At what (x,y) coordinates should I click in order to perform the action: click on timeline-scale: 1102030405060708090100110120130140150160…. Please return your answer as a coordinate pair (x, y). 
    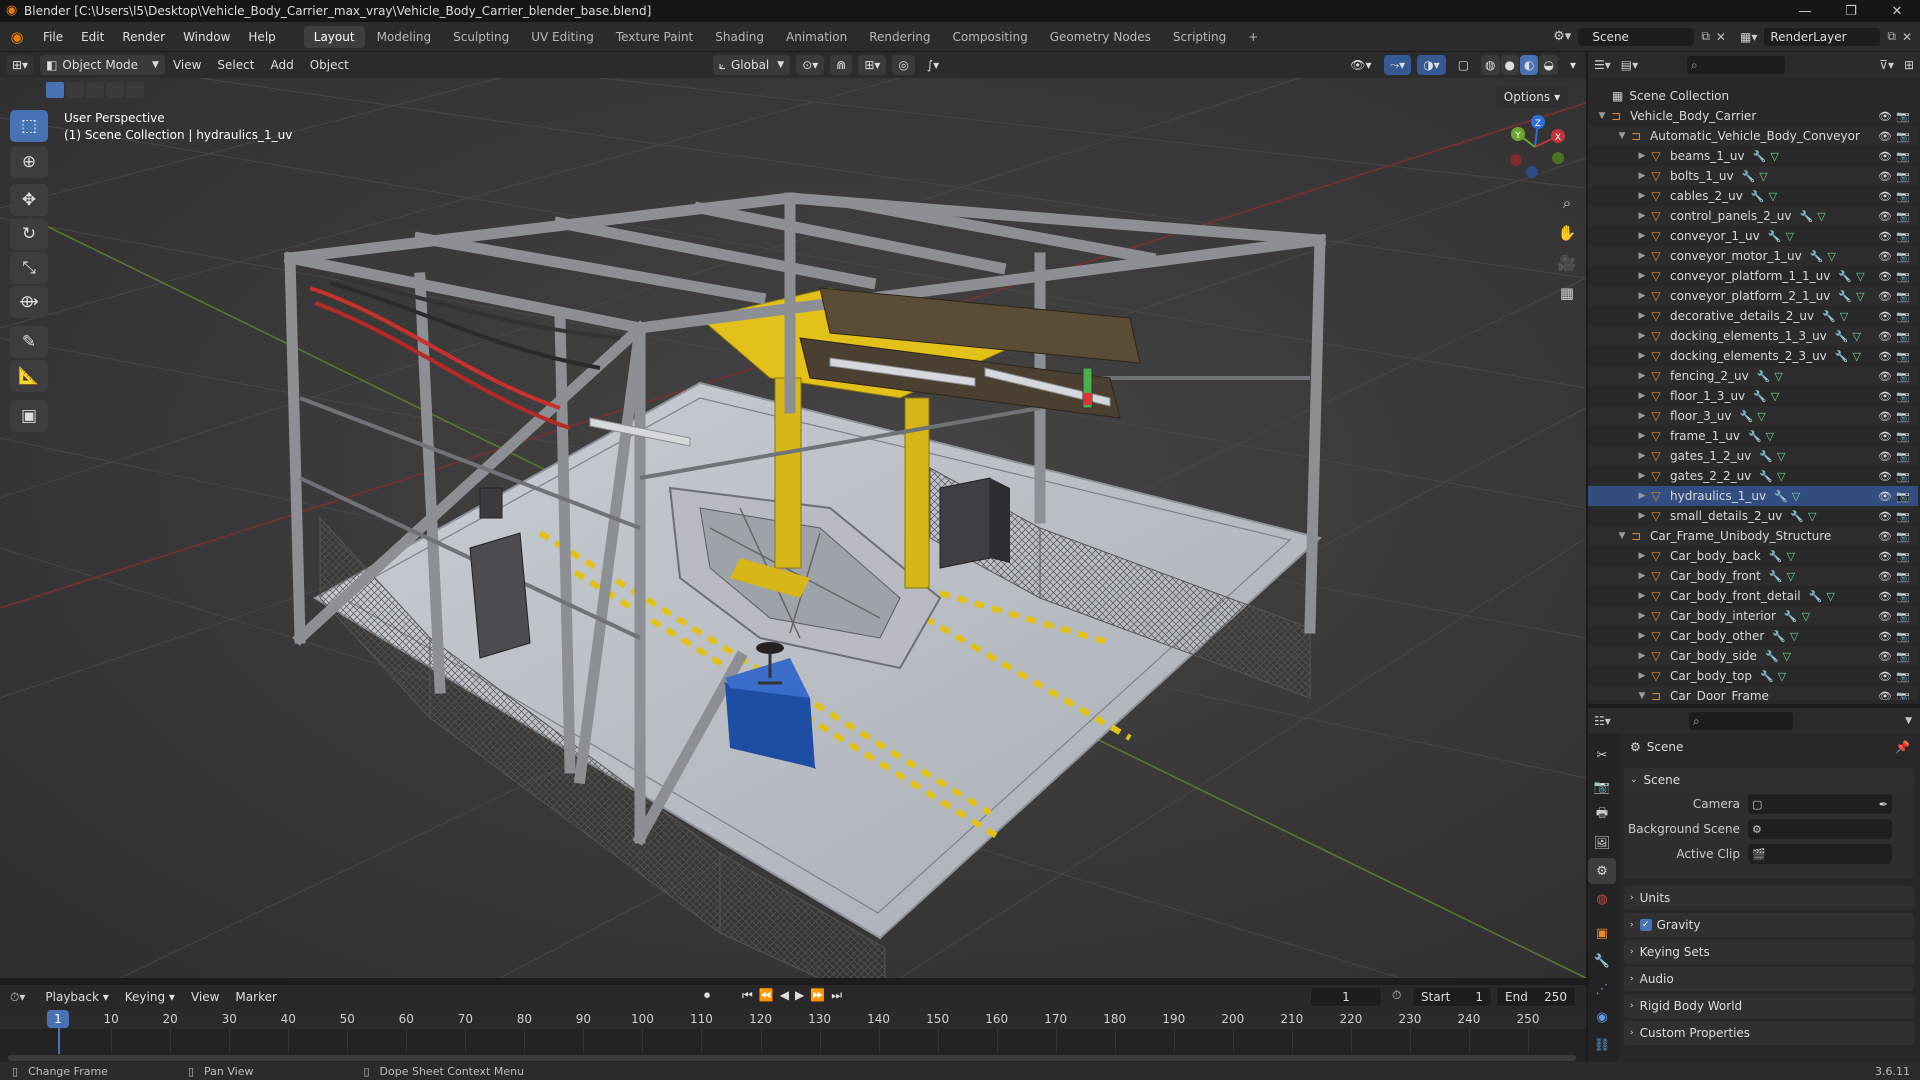
    Looking at the image, I should click on (793, 1036).